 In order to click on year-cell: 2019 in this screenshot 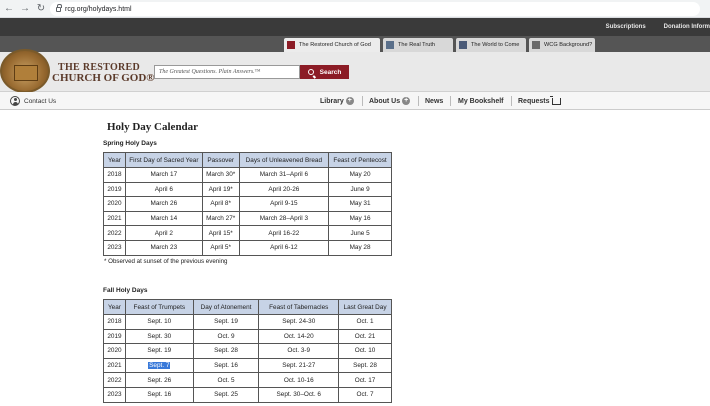, I will do `click(114, 189)`.